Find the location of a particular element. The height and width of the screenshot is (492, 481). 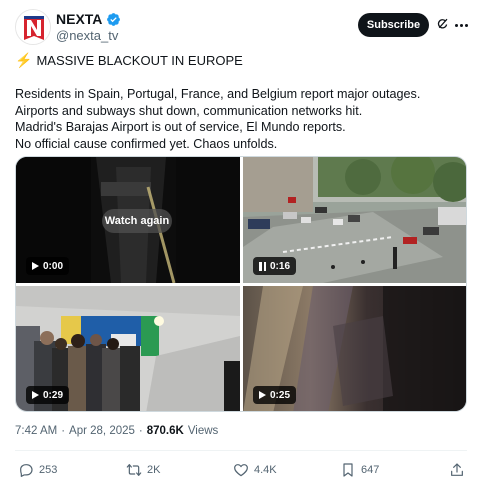

grok-icon is located at coordinates (442, 24).